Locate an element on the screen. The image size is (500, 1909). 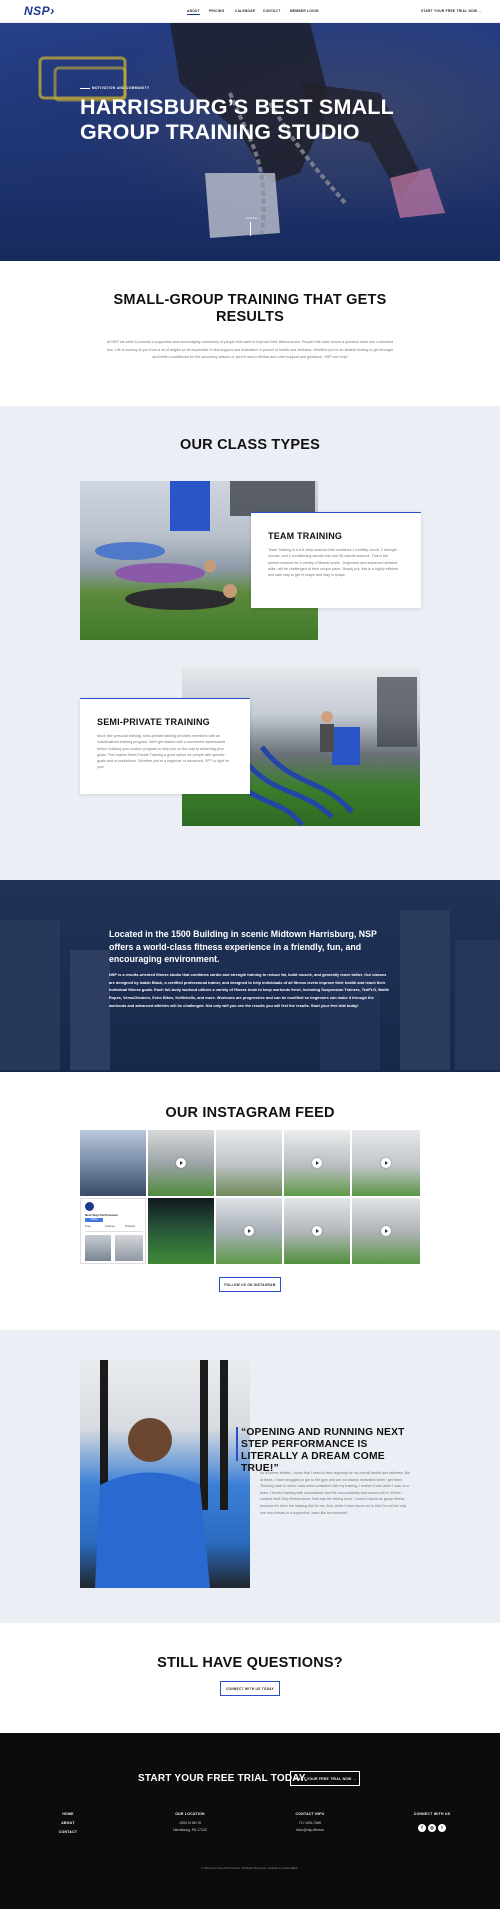
profile-divider is located at coordinates (114, 1231).